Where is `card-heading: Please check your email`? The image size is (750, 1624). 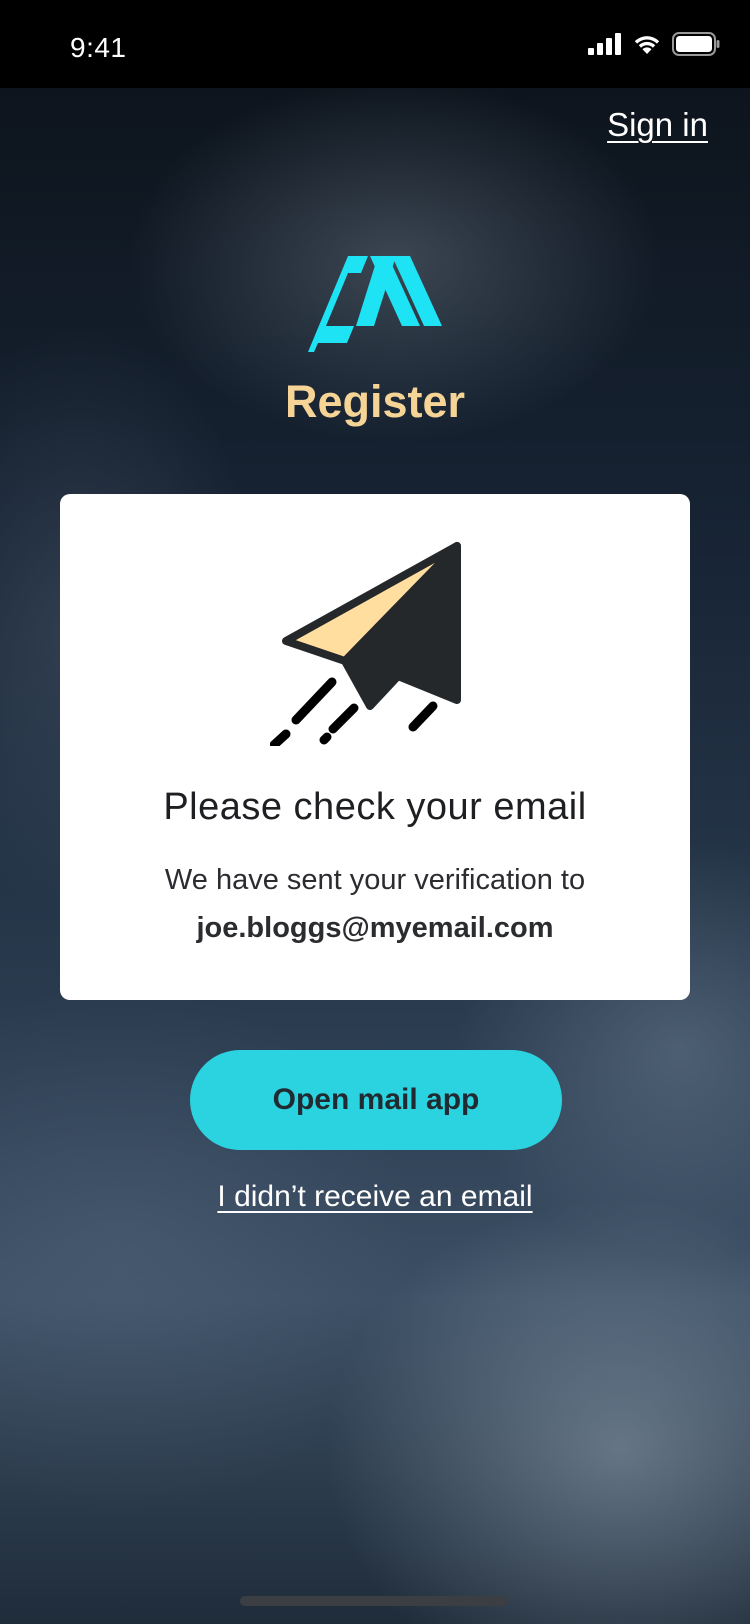 card-heading: Please check your email is located at coordinates (375, 807).